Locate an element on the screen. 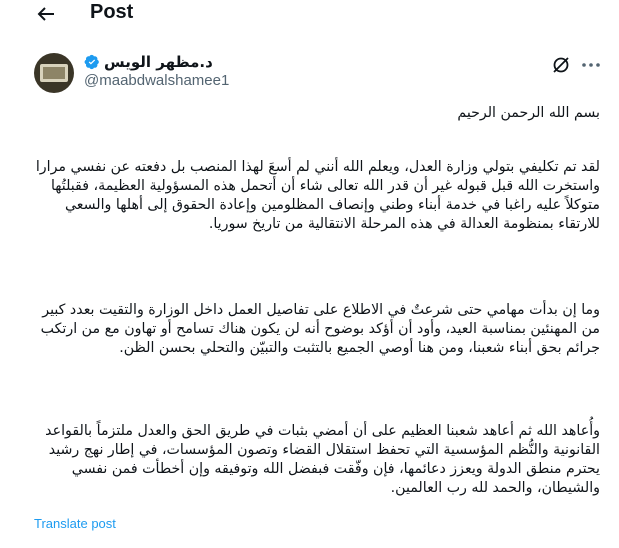  grok-icon is located at coordinates (561, 65).